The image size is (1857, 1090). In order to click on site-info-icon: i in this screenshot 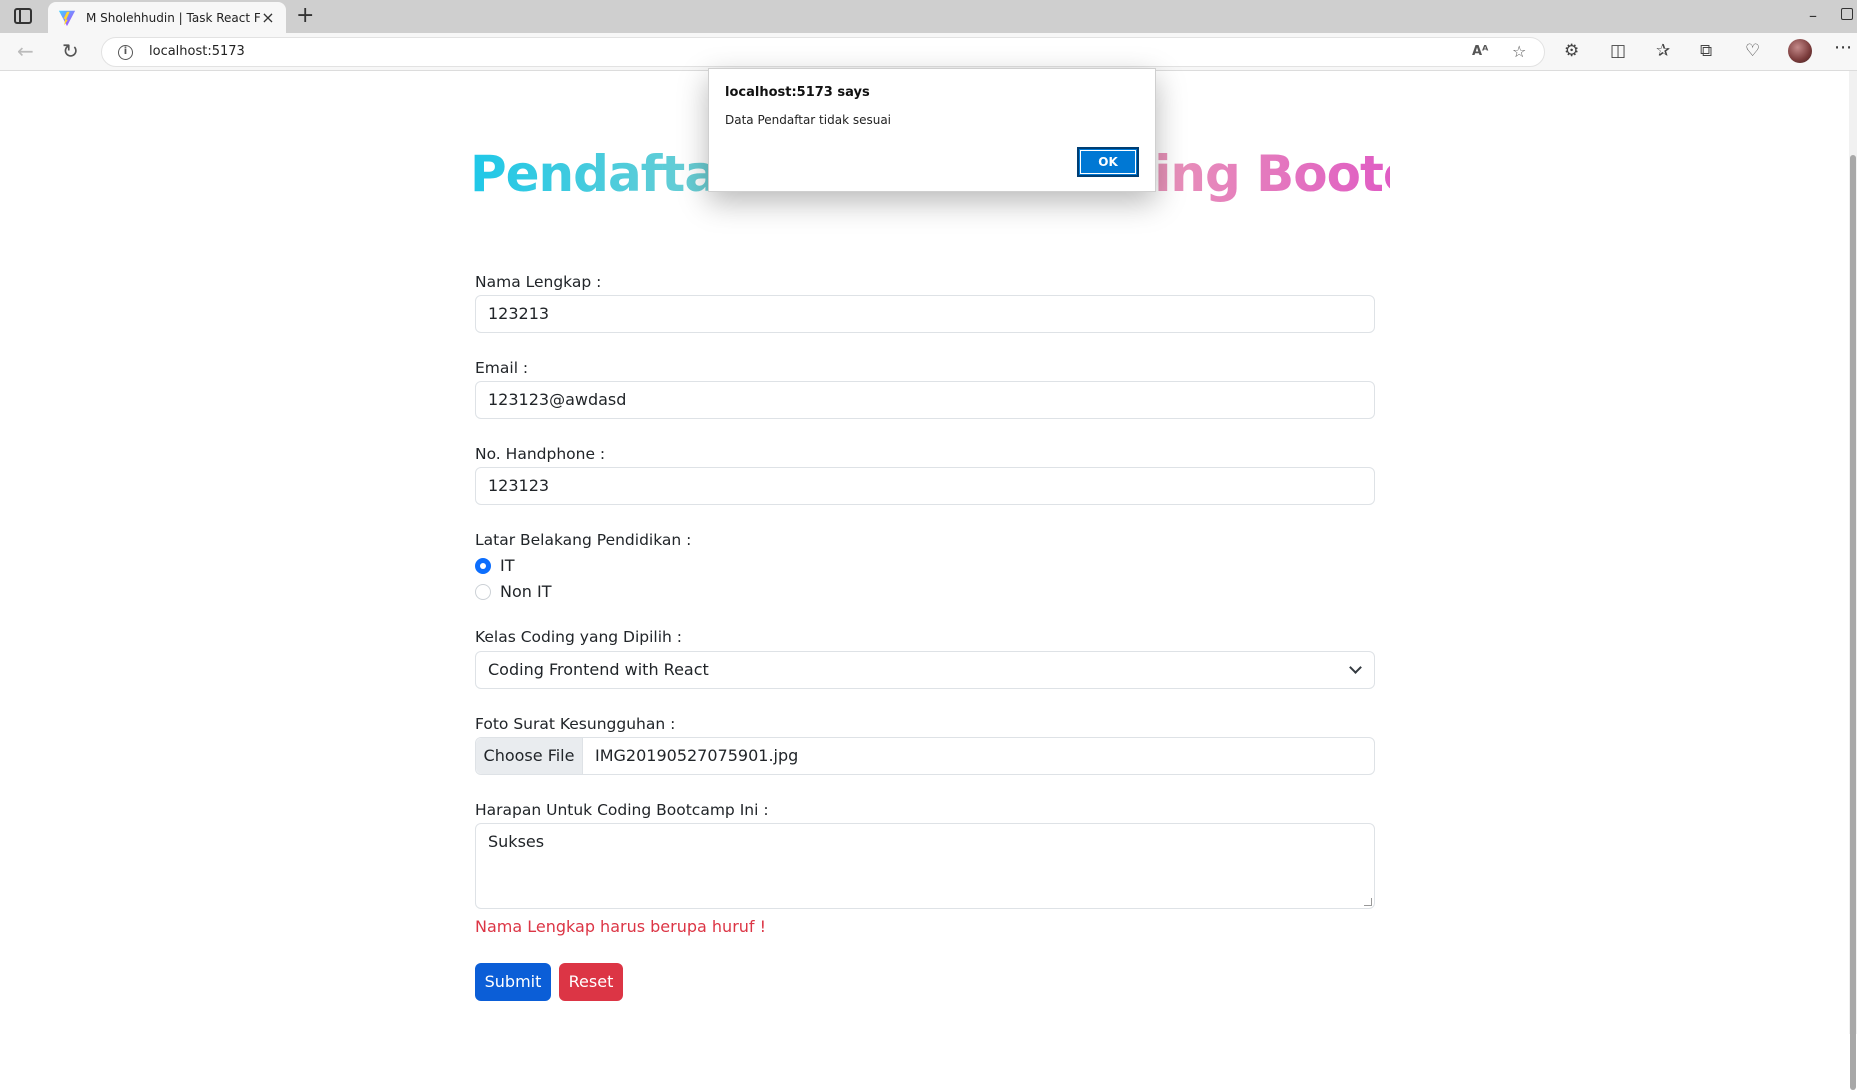, I will do `click(125, 52)`.